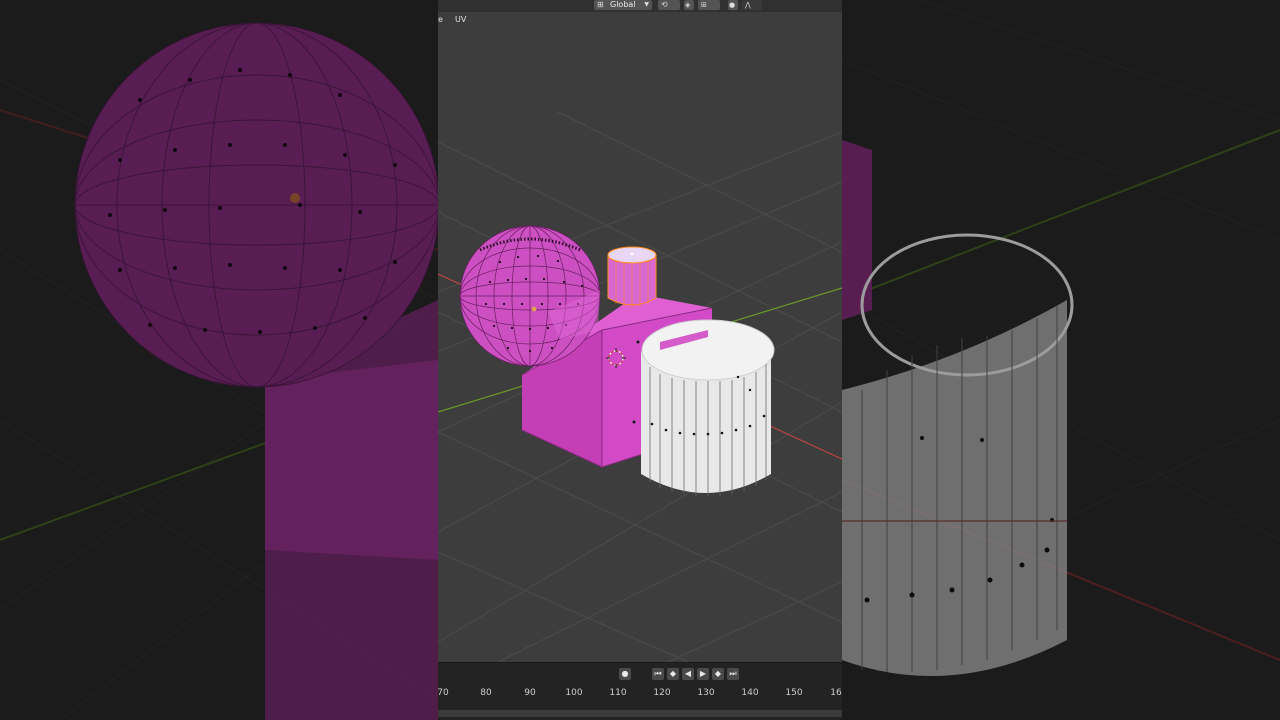  Describe the element at coordinates (640, 713) in the screenshot. I see `timeline-scrollbar` at that location.